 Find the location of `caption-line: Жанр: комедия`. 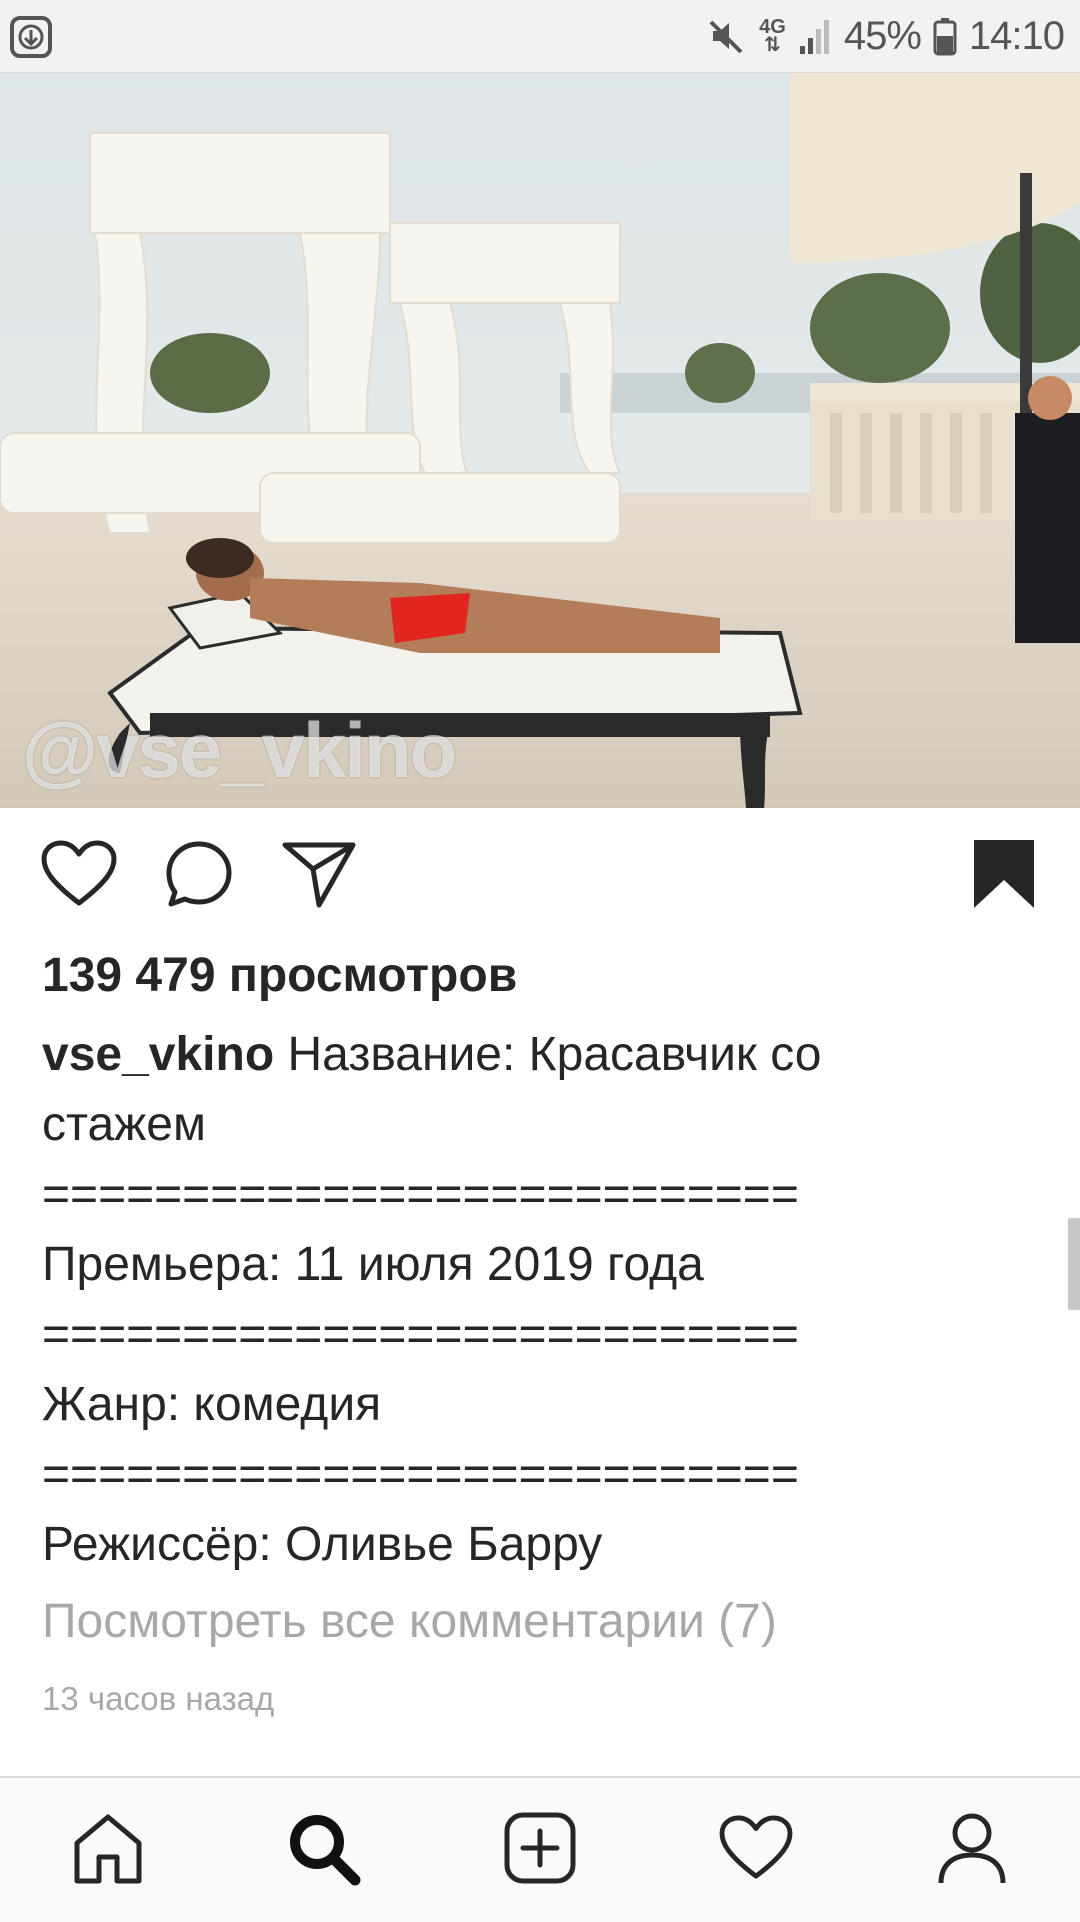

caption-line: Жанр: комедия is located at coordinates (212, 1404).